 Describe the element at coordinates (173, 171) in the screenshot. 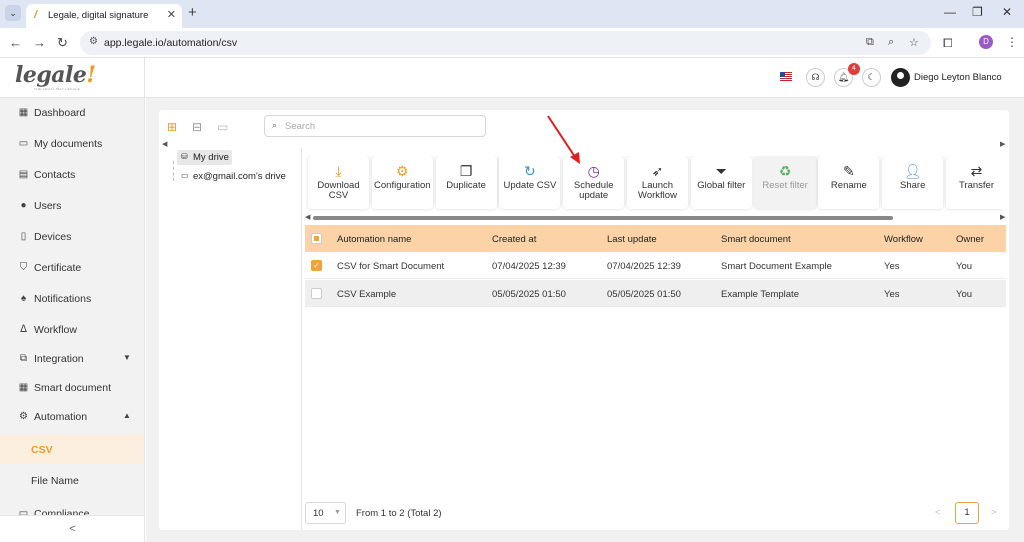

I see `tree-connector` at that location.